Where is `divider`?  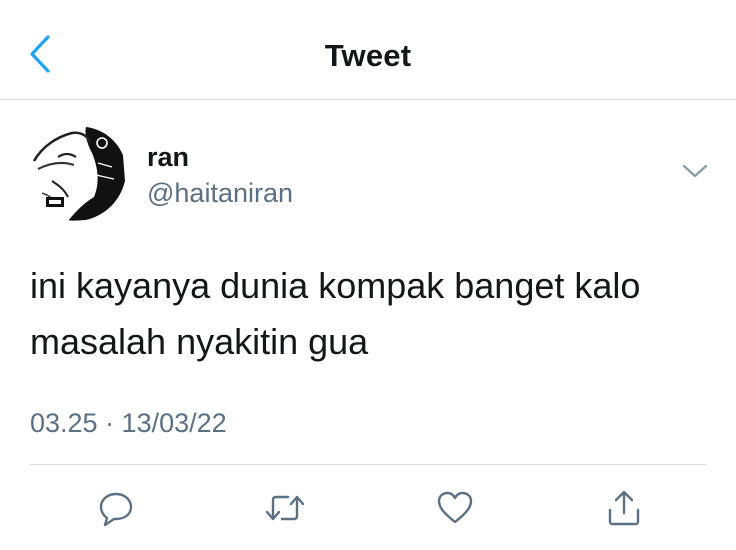 divider is located at coordinates (368, 464).